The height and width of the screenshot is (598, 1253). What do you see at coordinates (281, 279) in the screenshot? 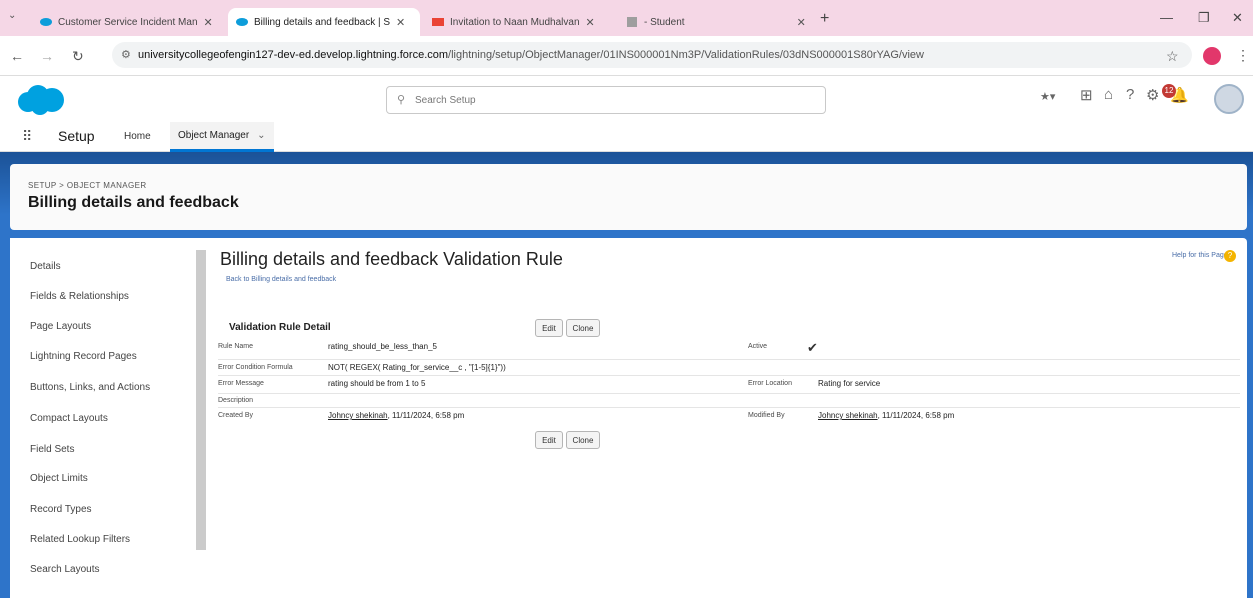
I see `back-to-object-link: Back to Billing details and feedback` at bounding box center [281, 279].